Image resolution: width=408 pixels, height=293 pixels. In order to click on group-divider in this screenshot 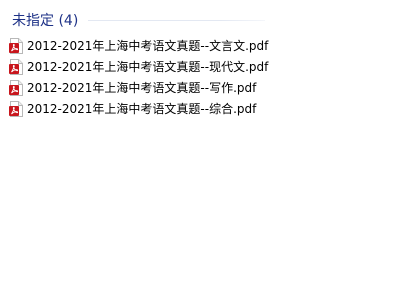, I will do `click(176, 20)`.